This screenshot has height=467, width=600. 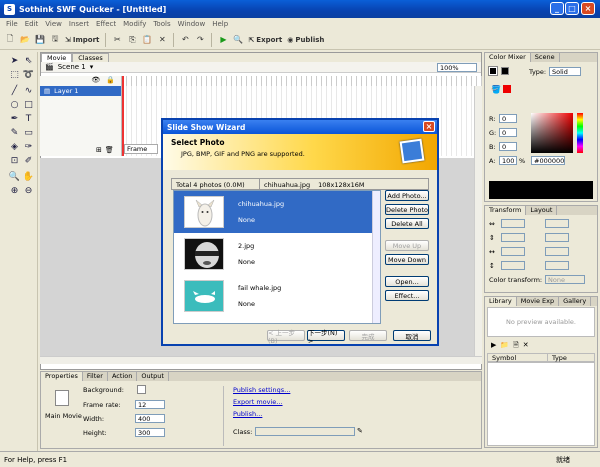 What do you see at coordinates (150, 404) in the screenshot?
I see `frame-rate-input: 12` at bounding box center [150, 404].